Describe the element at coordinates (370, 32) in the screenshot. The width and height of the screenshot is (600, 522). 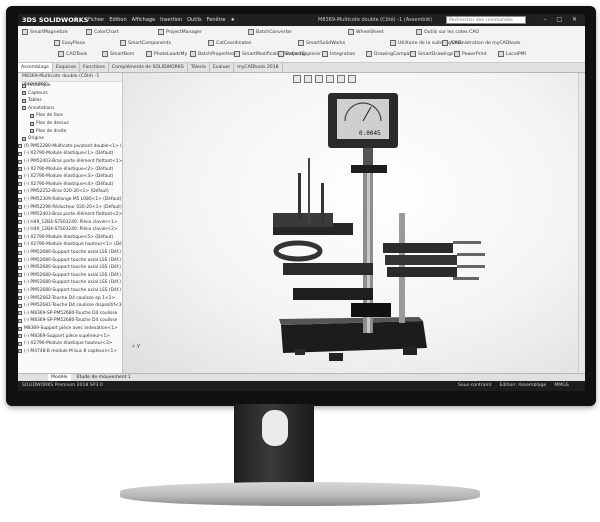
I see `ribbon-button-label: WheelSheet` at that location.